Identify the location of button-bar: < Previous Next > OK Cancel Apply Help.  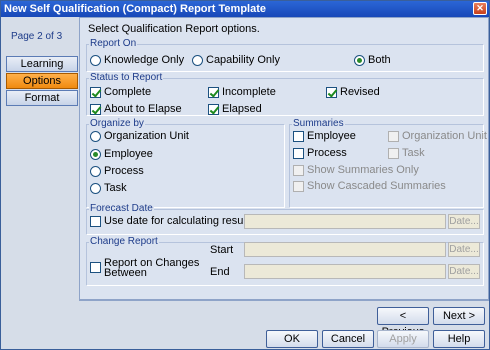
(284, 324).